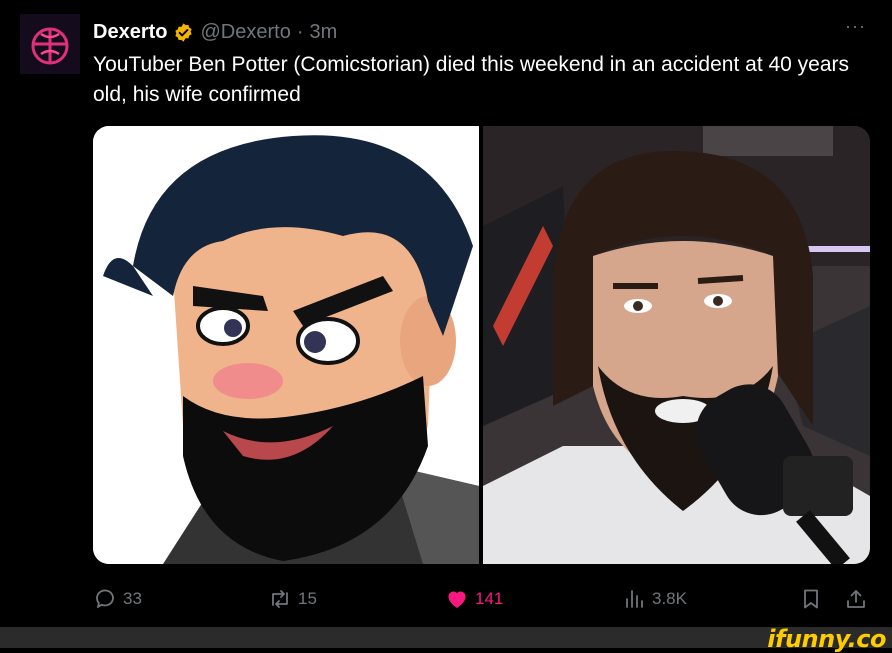 The image size is (892, 653). I want to click on share-icon, so click(856, 599).